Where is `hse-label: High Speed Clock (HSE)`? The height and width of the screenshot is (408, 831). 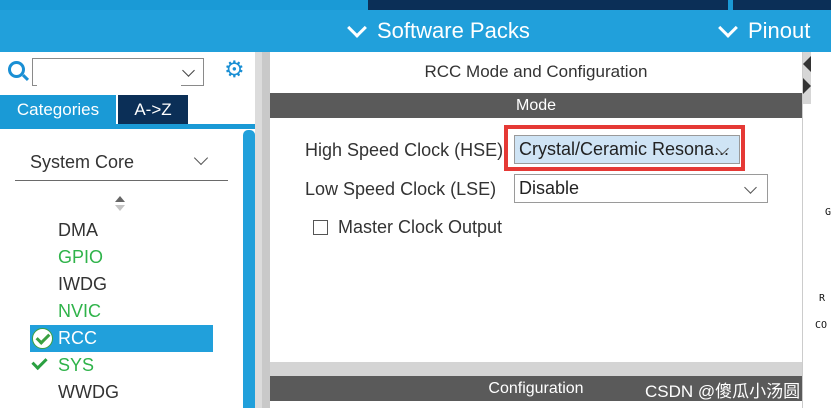 hse-label: High Speed Clock (HSE) is located at coordinates (404, 150).